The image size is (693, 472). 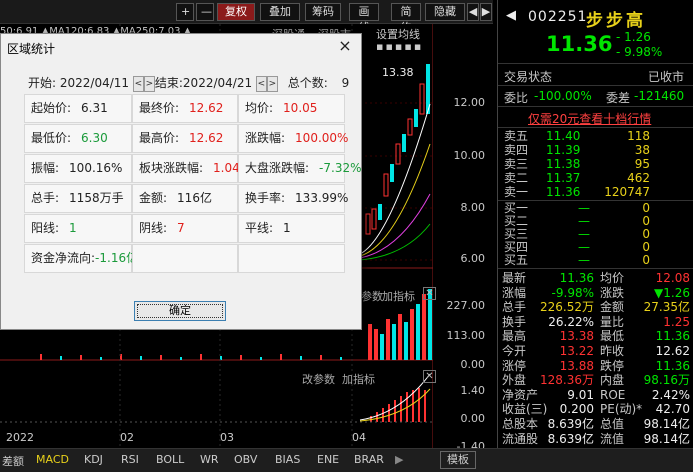 What do you see at coordinates (612, 380) in the screenshot?
I see `stat-label: 内盘` at bounding box center [612, 380].